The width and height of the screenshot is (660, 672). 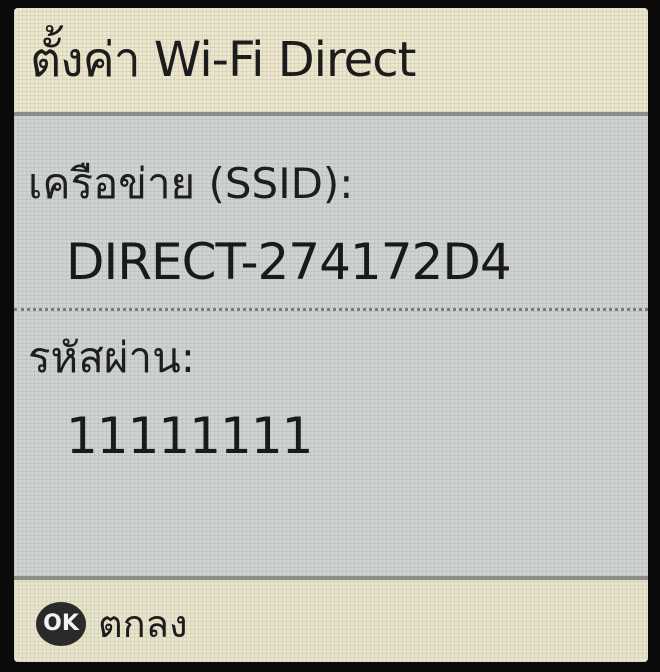 What do you see at coordinates (331, 309) in the screenshot?
I see `dotted-divider` at bounding box center [331, 309].